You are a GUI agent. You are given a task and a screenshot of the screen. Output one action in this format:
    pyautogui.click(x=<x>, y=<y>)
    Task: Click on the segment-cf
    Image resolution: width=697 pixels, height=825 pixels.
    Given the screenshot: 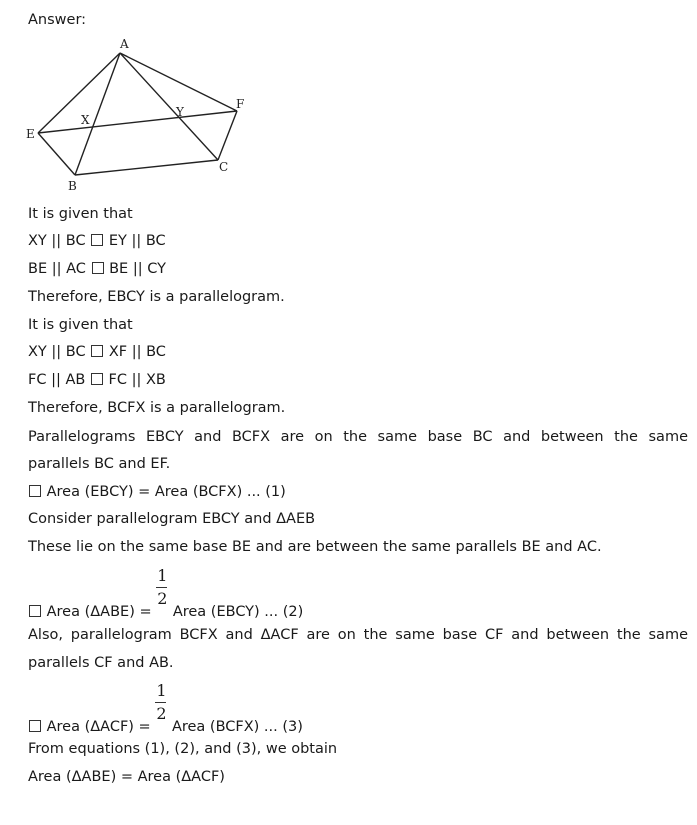 What is the action you would take?
    pyautogui.click(x=227, y=135)
    